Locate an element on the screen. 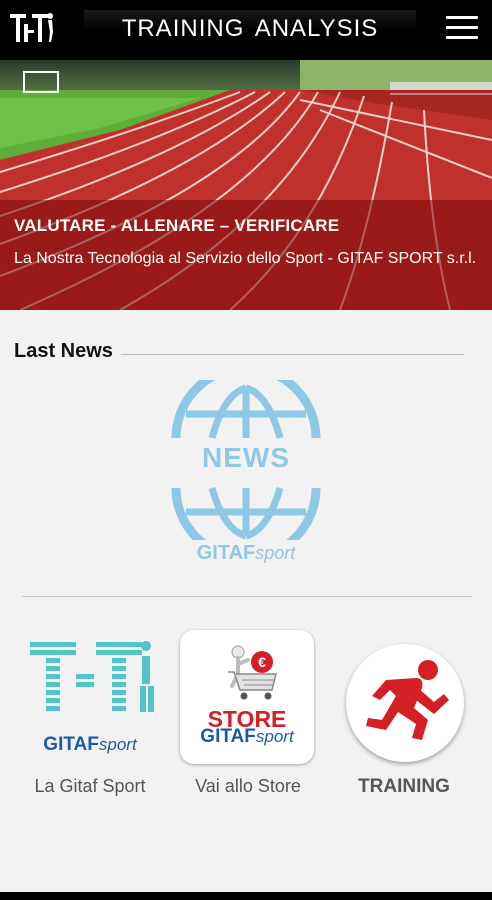 This screenshot has width=492, height=900. app-title-bar: TRAINING ANALYSIS is located at coordinates (250, 29).